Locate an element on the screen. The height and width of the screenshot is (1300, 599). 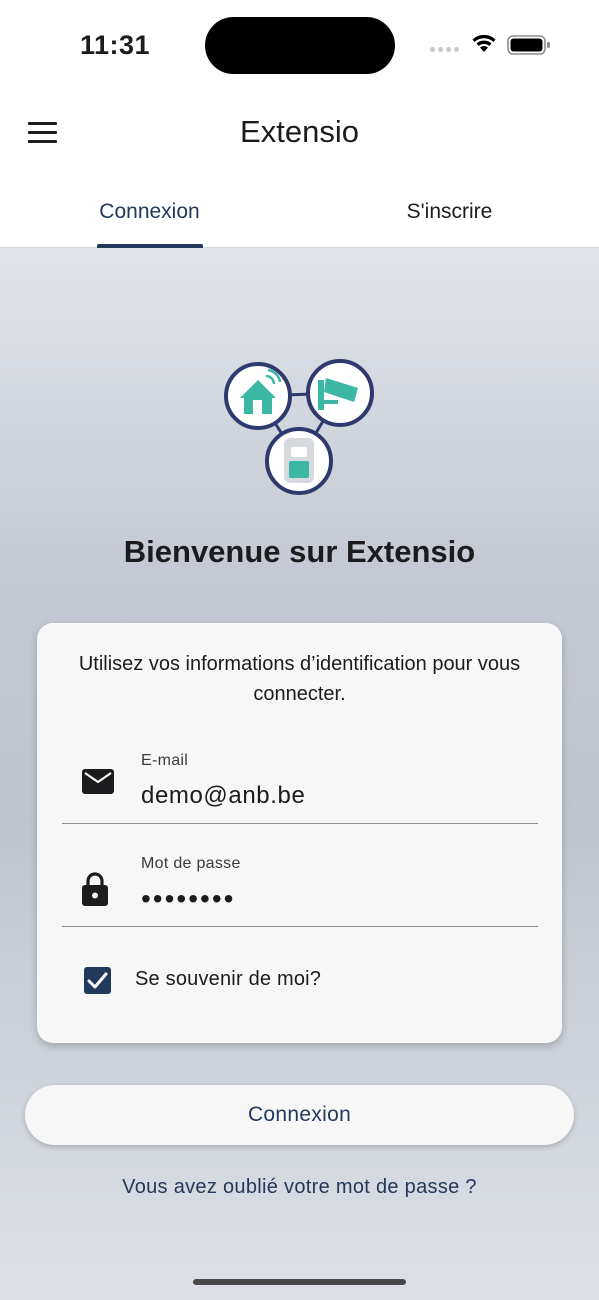
app-header: Extensio is located at coordinates (299, 136).